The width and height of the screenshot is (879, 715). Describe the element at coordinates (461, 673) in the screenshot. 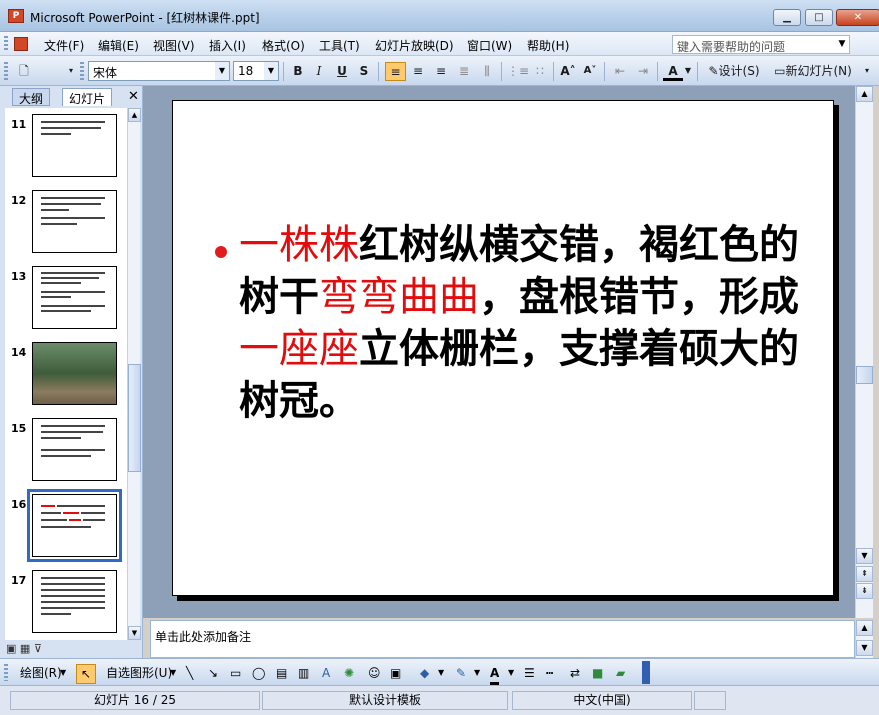

I see `line-color-icon: ✎` at that location.